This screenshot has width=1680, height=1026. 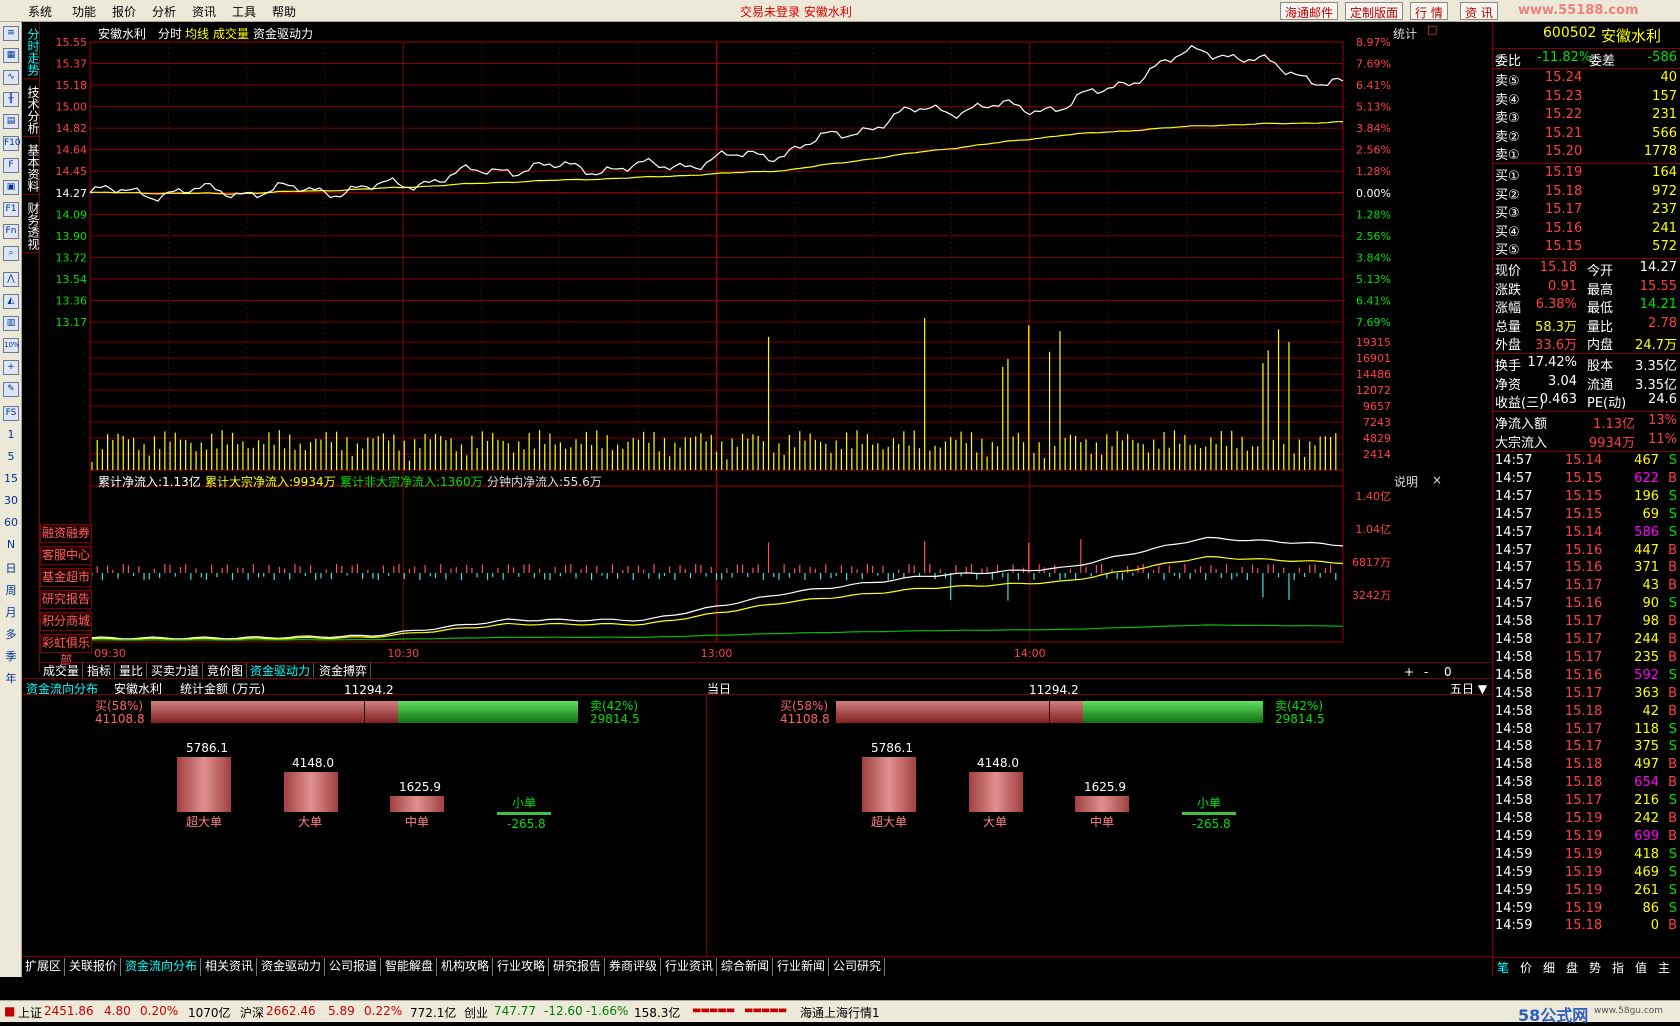 I want to click on bid-row: 买① 15.19 164, so click(x=1586, y=174).